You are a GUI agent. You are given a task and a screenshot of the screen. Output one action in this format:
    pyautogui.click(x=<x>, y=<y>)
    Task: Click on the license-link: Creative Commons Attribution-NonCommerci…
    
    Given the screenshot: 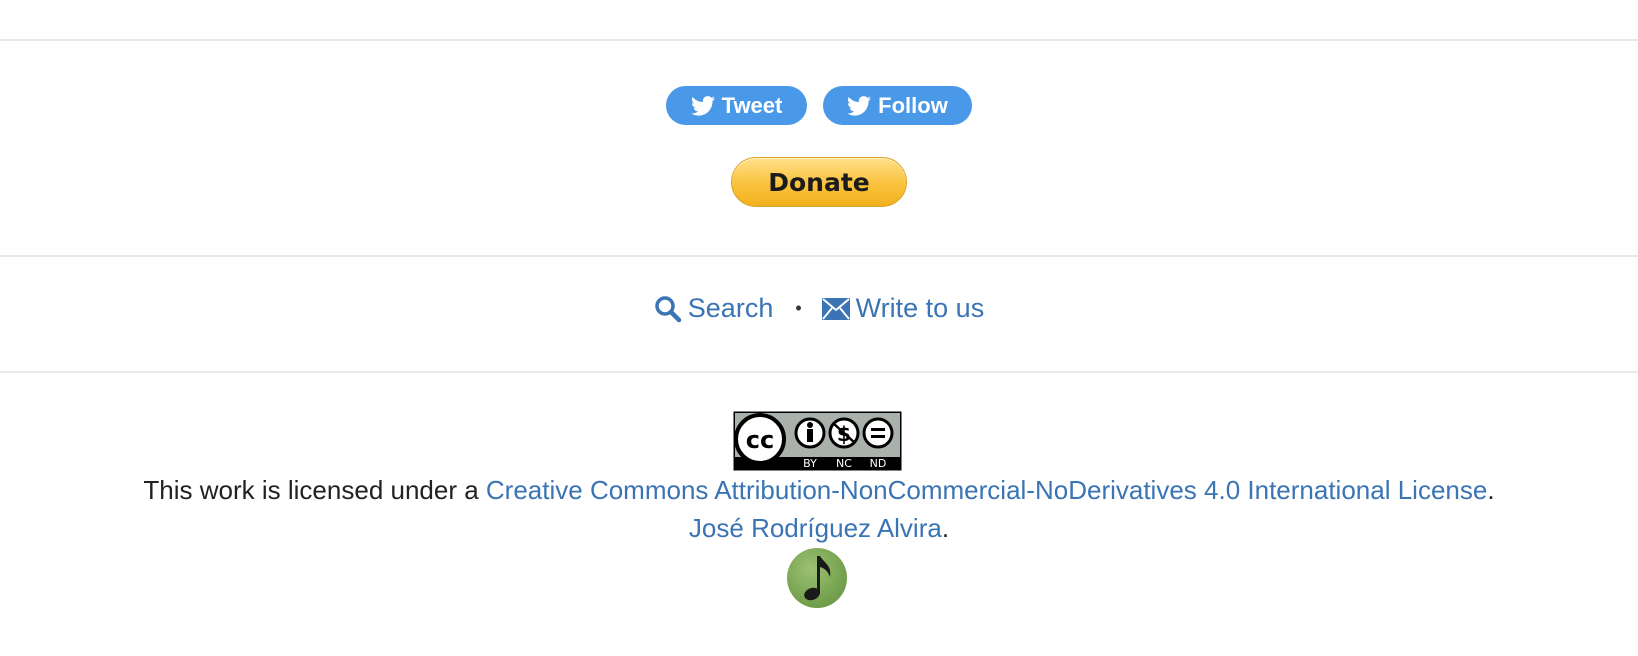 What is the action you would take?
    pyautogui.click(x=986, y=490)
    